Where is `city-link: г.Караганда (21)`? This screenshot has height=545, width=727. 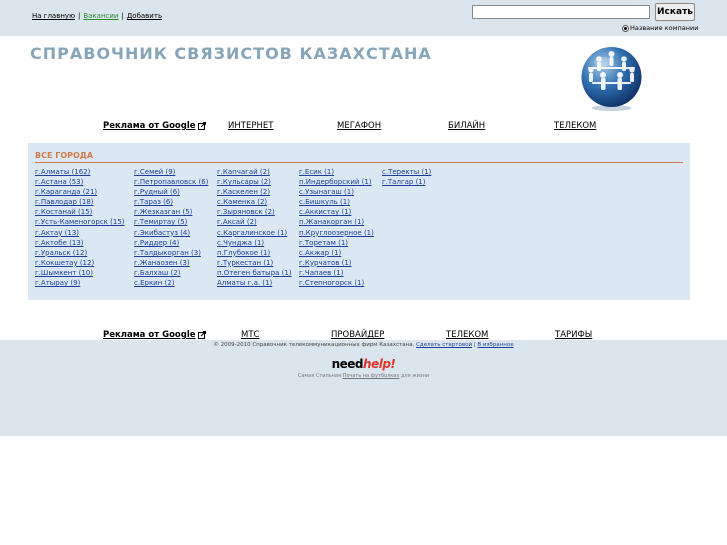 city-link: г.Караганда (21) is located at coordinates (80, 192).